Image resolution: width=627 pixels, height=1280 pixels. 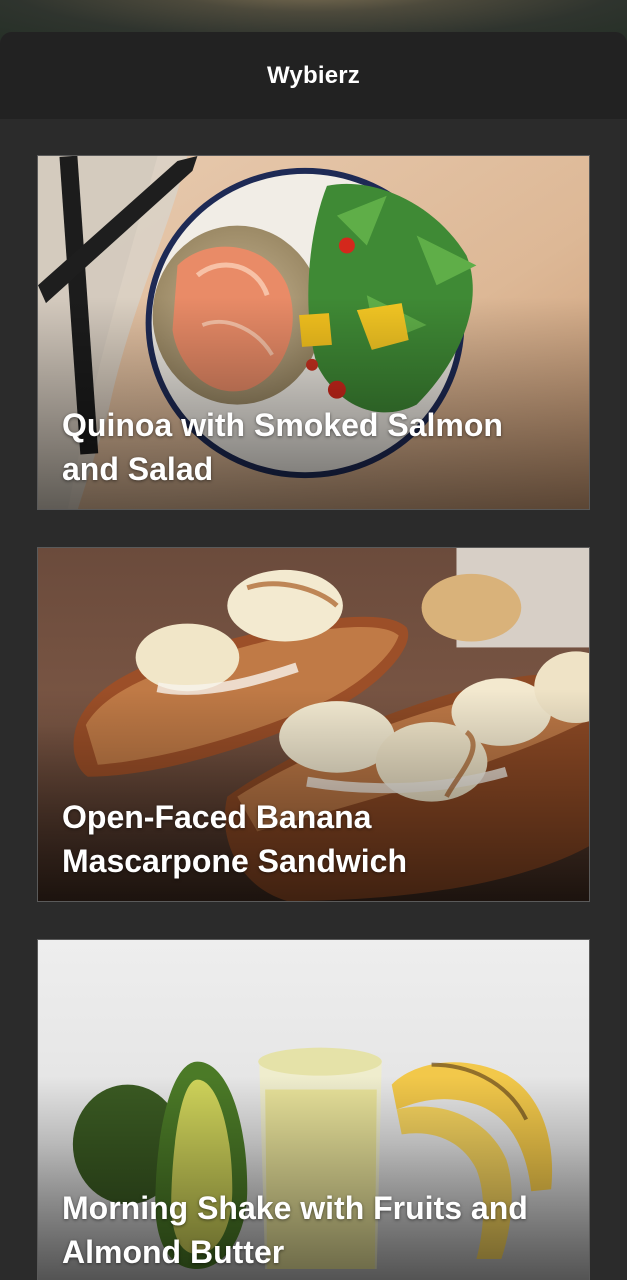 What do you see at coordinates (234, 839) in the screenshot?
I see `recipe-title: Open-Faced Banana Mascarpone Sandwich` at bounding box center [234, 839].